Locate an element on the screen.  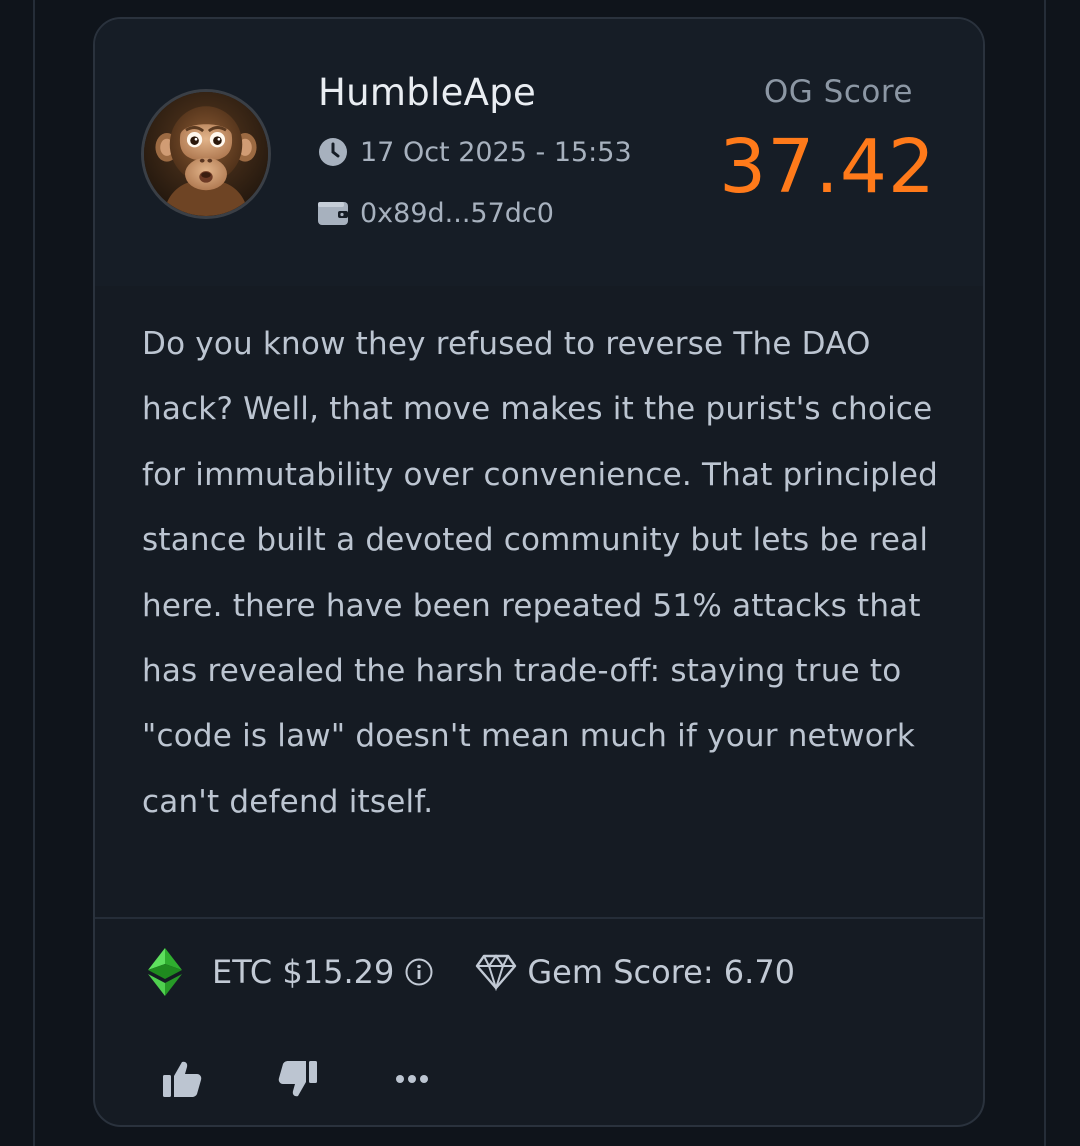
post-actions is located at coordinates (297, 1079).